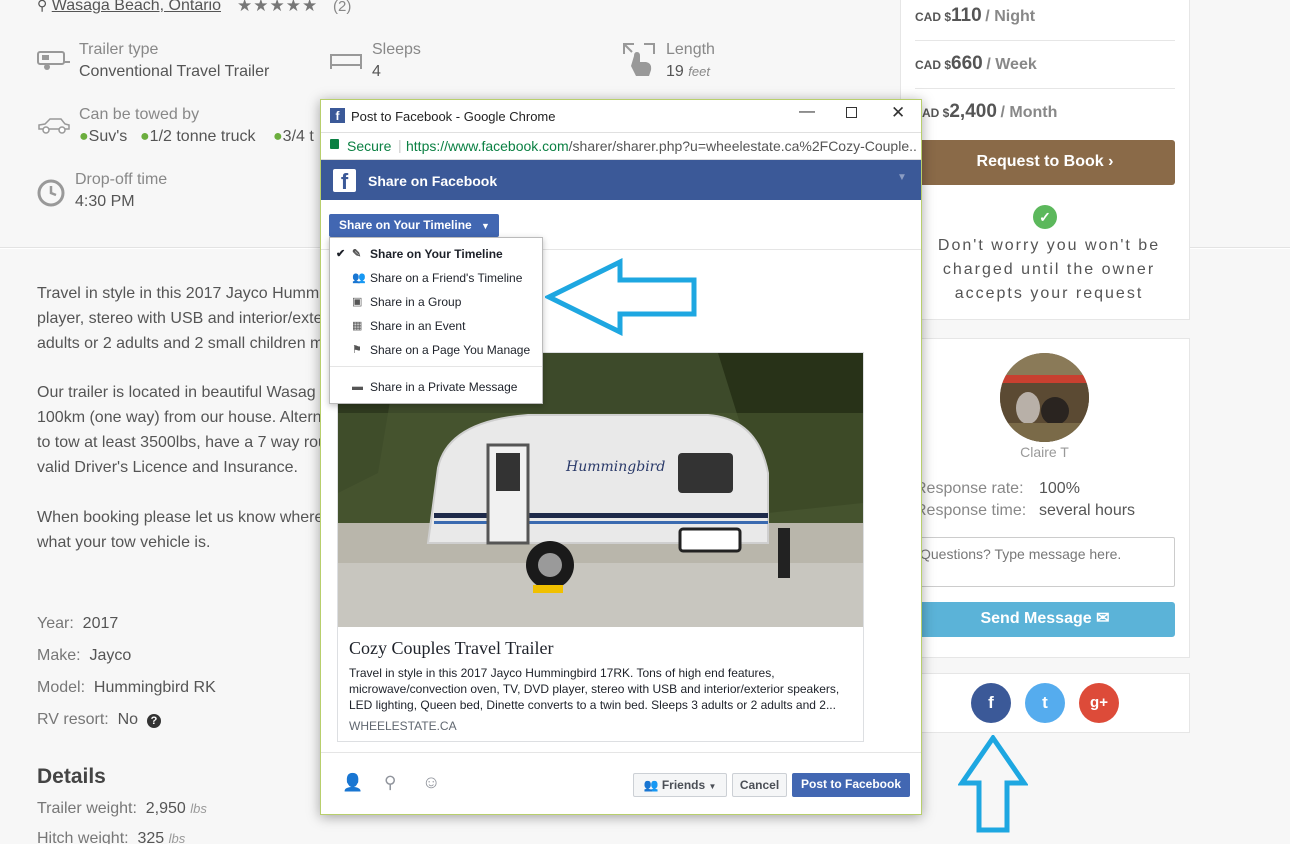 This screenshot has width=1290, height=844. What do you see at coordinates (346, 64) in the screenshot?
I see `bed-icon` at bounding box center [346, 64].